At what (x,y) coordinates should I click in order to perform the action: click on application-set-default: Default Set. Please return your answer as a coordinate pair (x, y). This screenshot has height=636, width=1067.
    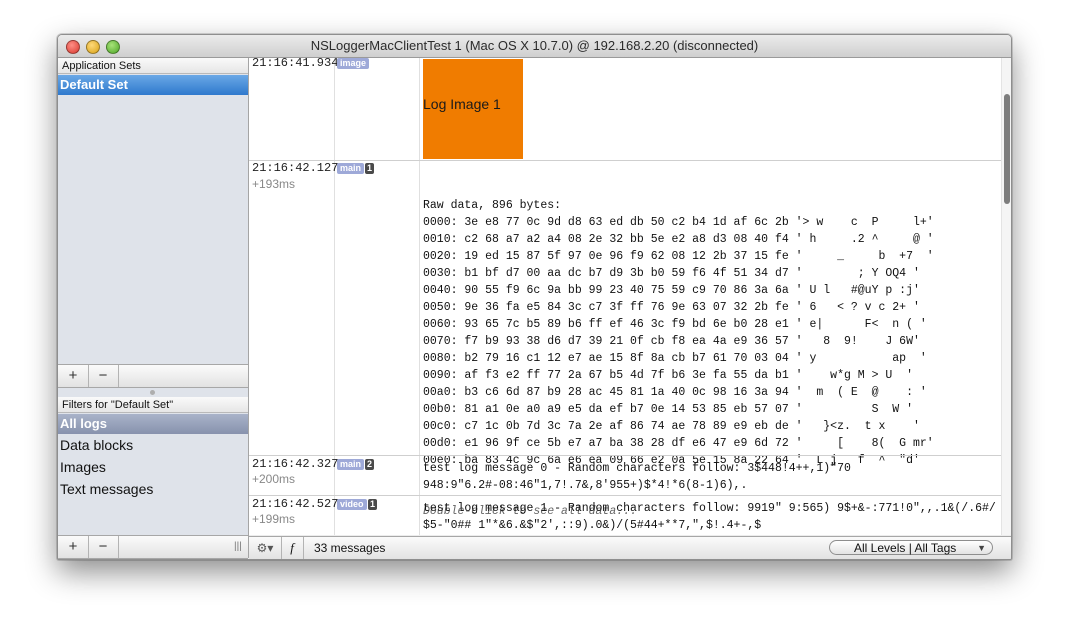
    Looking at the image, I should click on (153, 85).